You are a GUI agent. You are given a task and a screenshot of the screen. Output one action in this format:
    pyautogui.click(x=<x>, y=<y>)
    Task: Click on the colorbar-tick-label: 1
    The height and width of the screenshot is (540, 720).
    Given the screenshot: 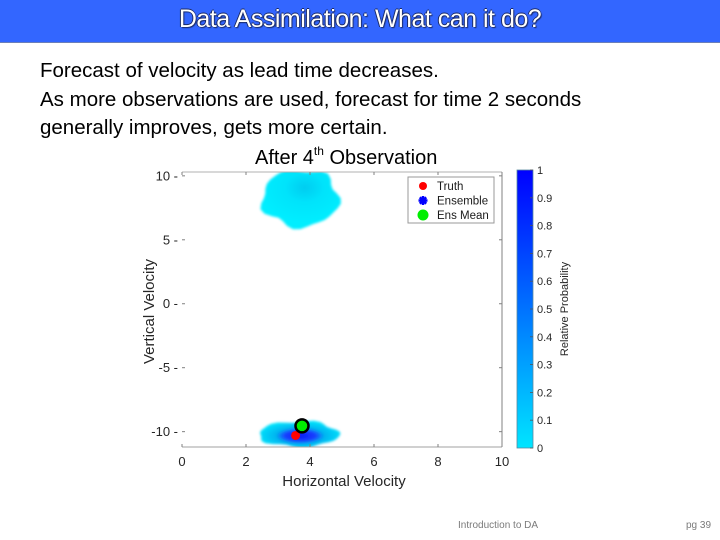 What is the action you would take?
    pyautogui.click(x=540, y=171)
    